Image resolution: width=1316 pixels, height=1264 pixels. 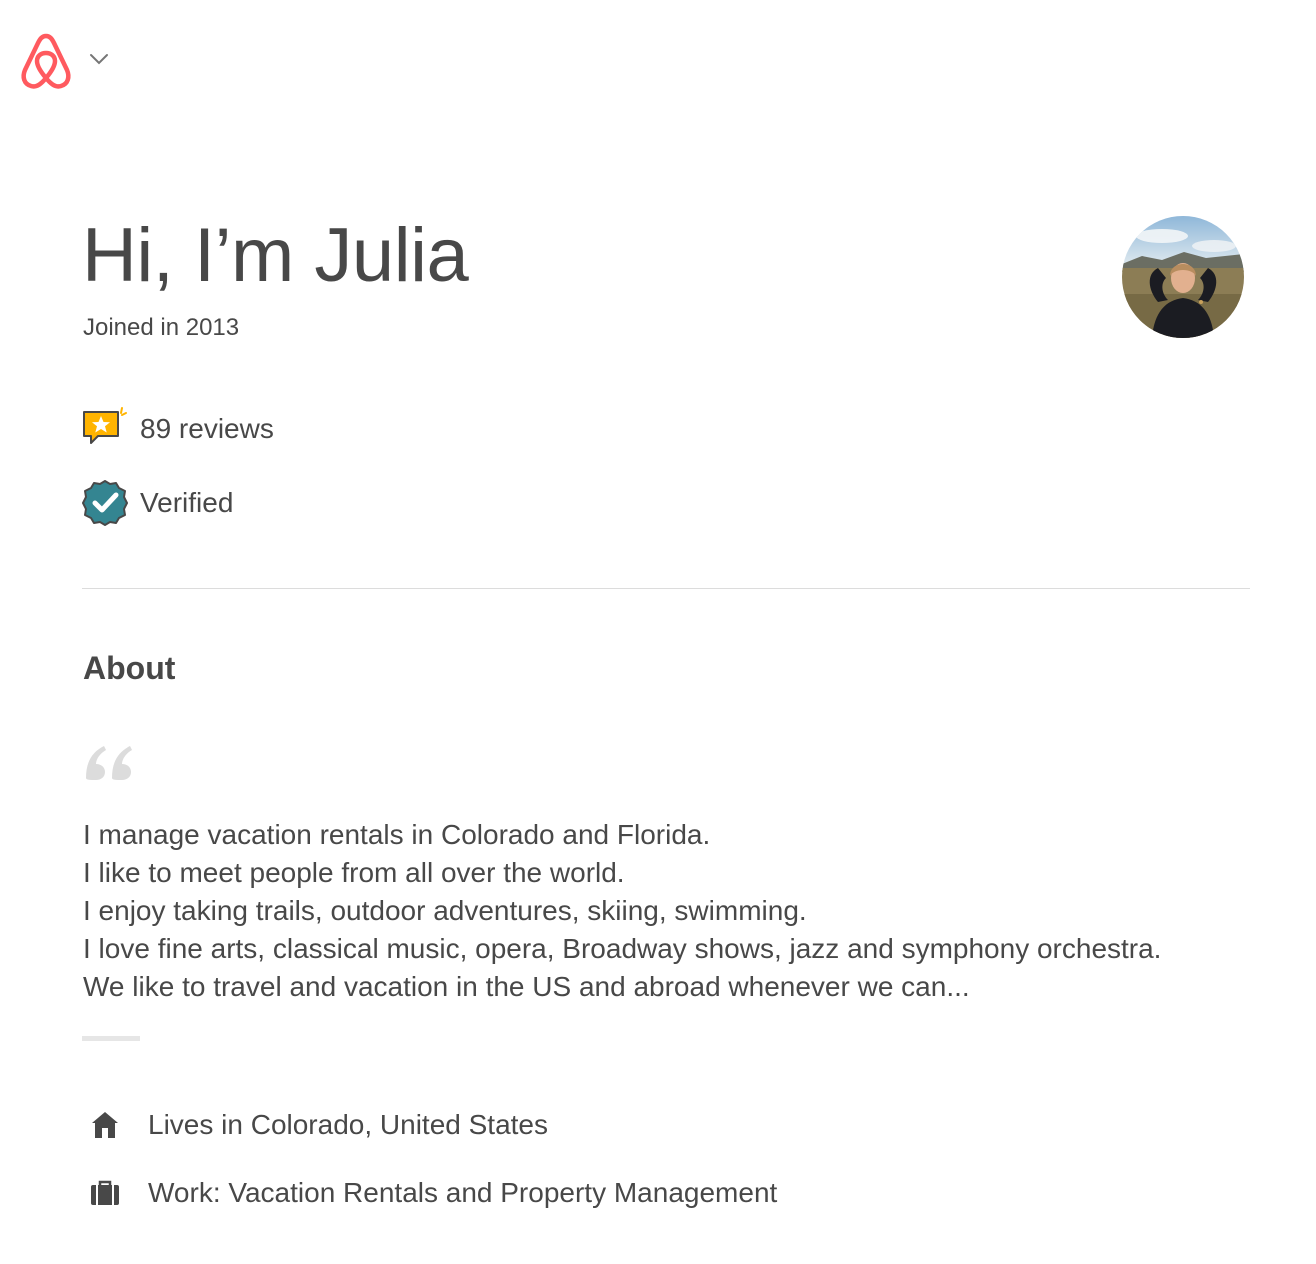 What do you see at coordinates (658, 60) in the screenshot?
I see `top-header` at bounding box center [658, 60].